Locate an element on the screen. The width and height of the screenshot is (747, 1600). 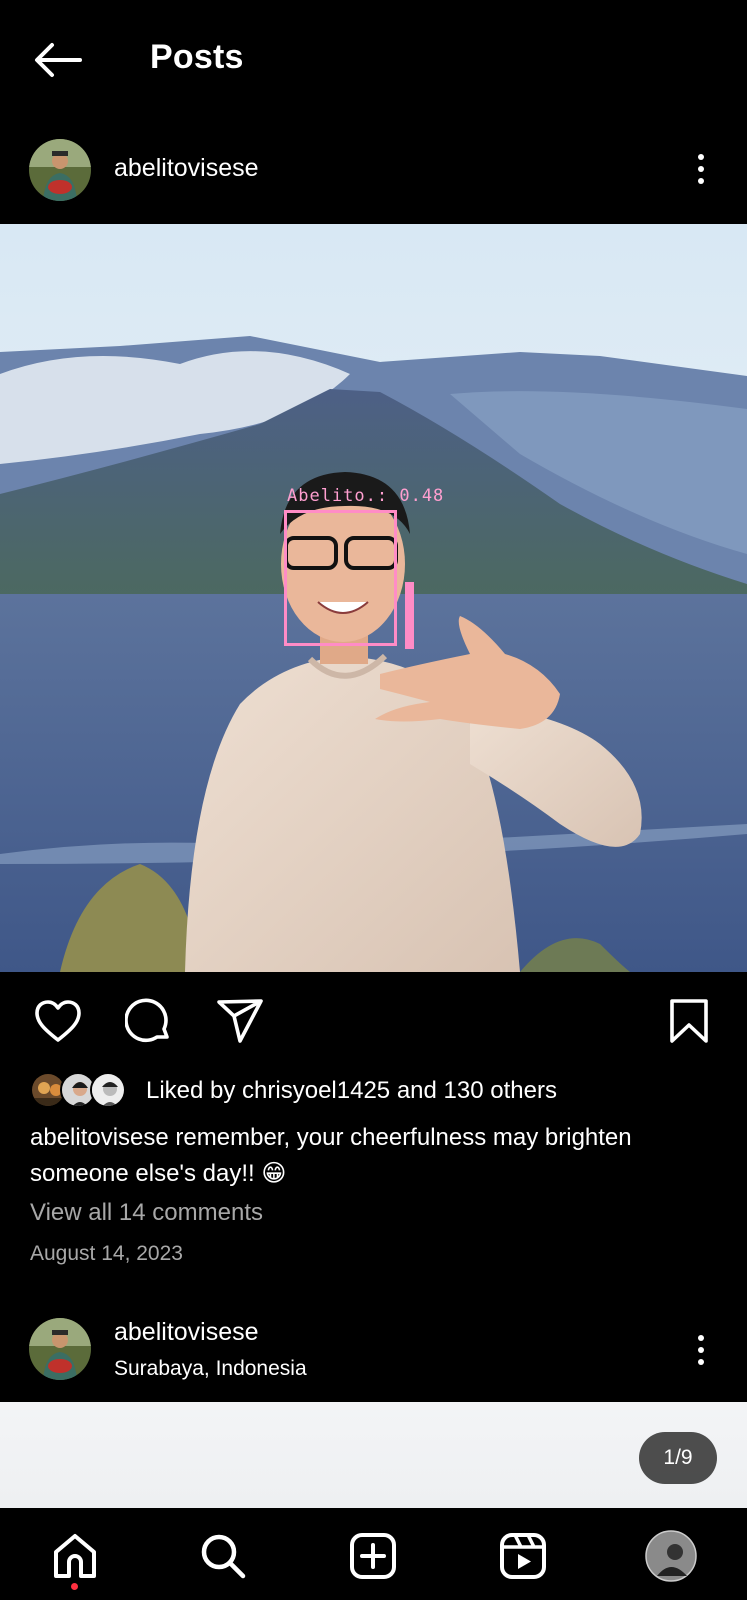
back-arrow-icon is located at coordinates (58, 60).